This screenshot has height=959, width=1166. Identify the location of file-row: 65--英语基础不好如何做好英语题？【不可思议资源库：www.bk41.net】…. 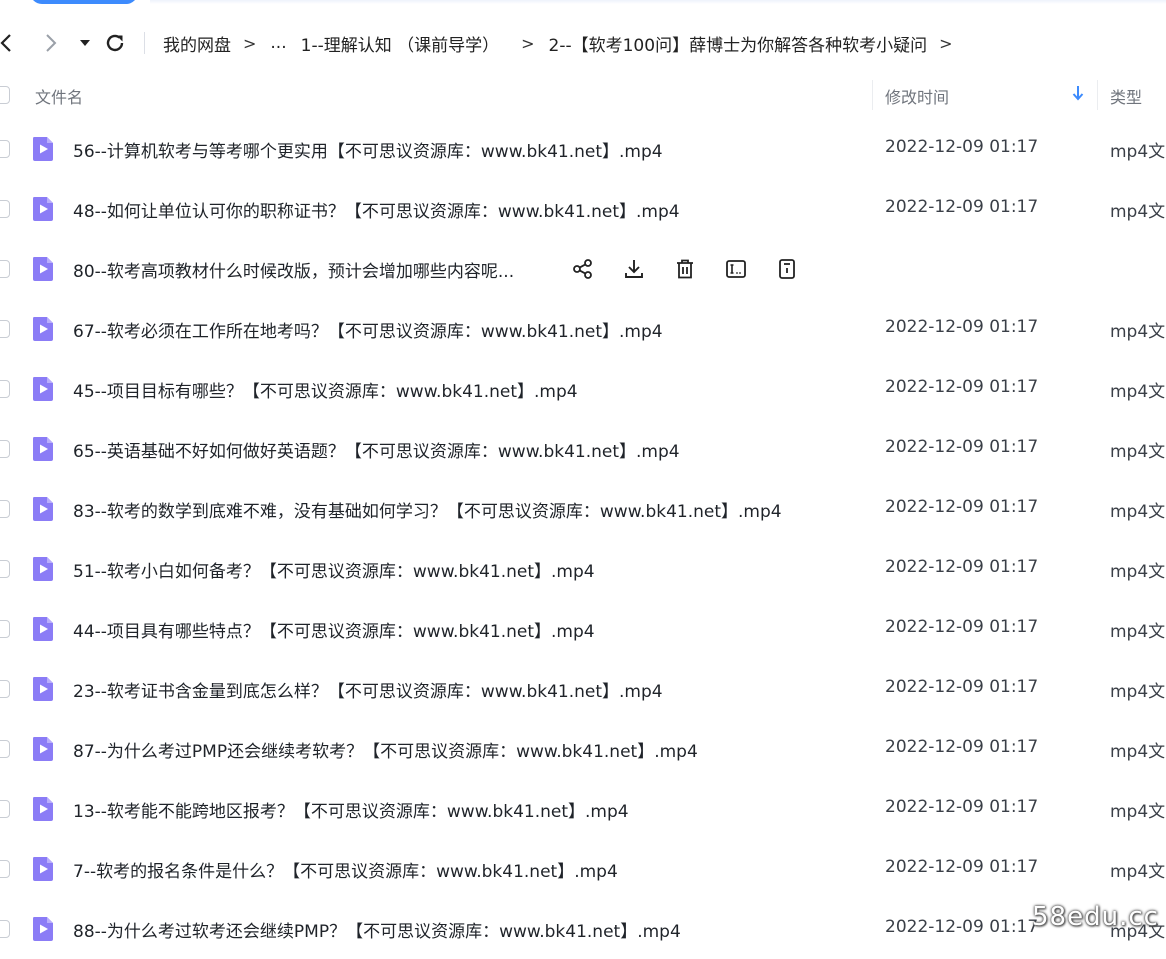
(583, 449).